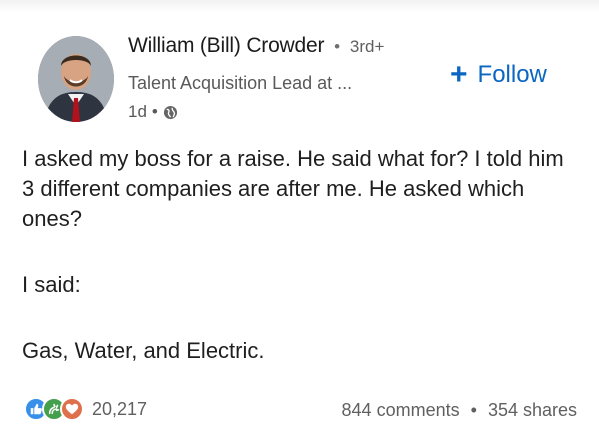 The height and width of the screenshot is (442, 599). What do you see at coordinates (226, 45) in the screenshot?
I see `author-name: William (Bill) Crowder` at bounding box center [226, 45].